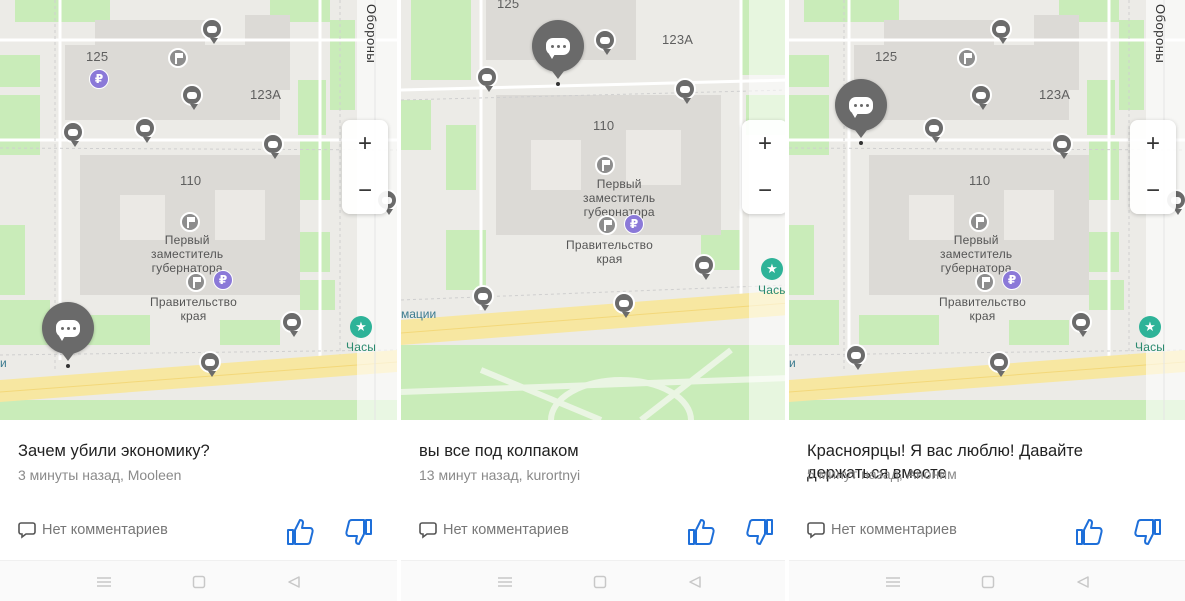 The image size is (1185, 601). I want to click on street-name: Обороны, so click(371, 34).